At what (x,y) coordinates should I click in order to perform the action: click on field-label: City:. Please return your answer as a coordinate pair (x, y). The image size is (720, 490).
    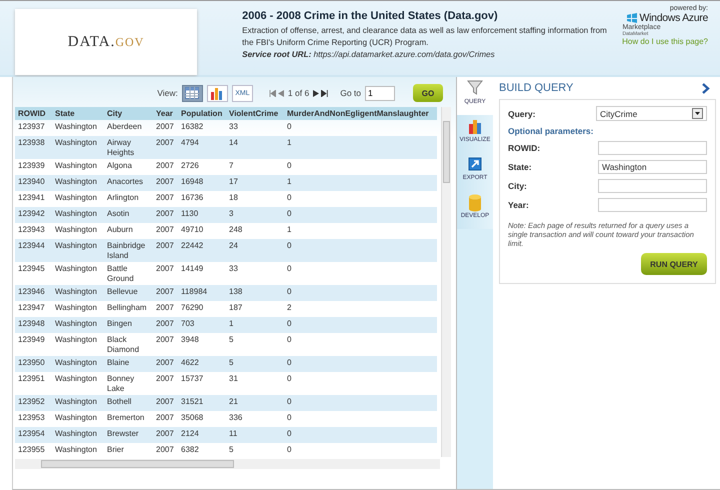
    Looking at the image, I should click on (517, 186).